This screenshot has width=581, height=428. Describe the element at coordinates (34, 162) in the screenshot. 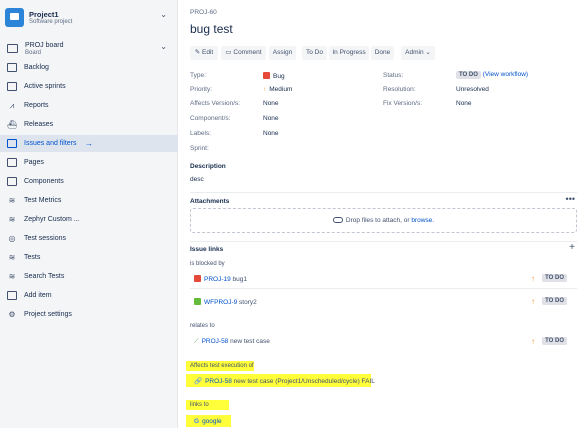

I see `sidebar-item-label: Pages` at that location.